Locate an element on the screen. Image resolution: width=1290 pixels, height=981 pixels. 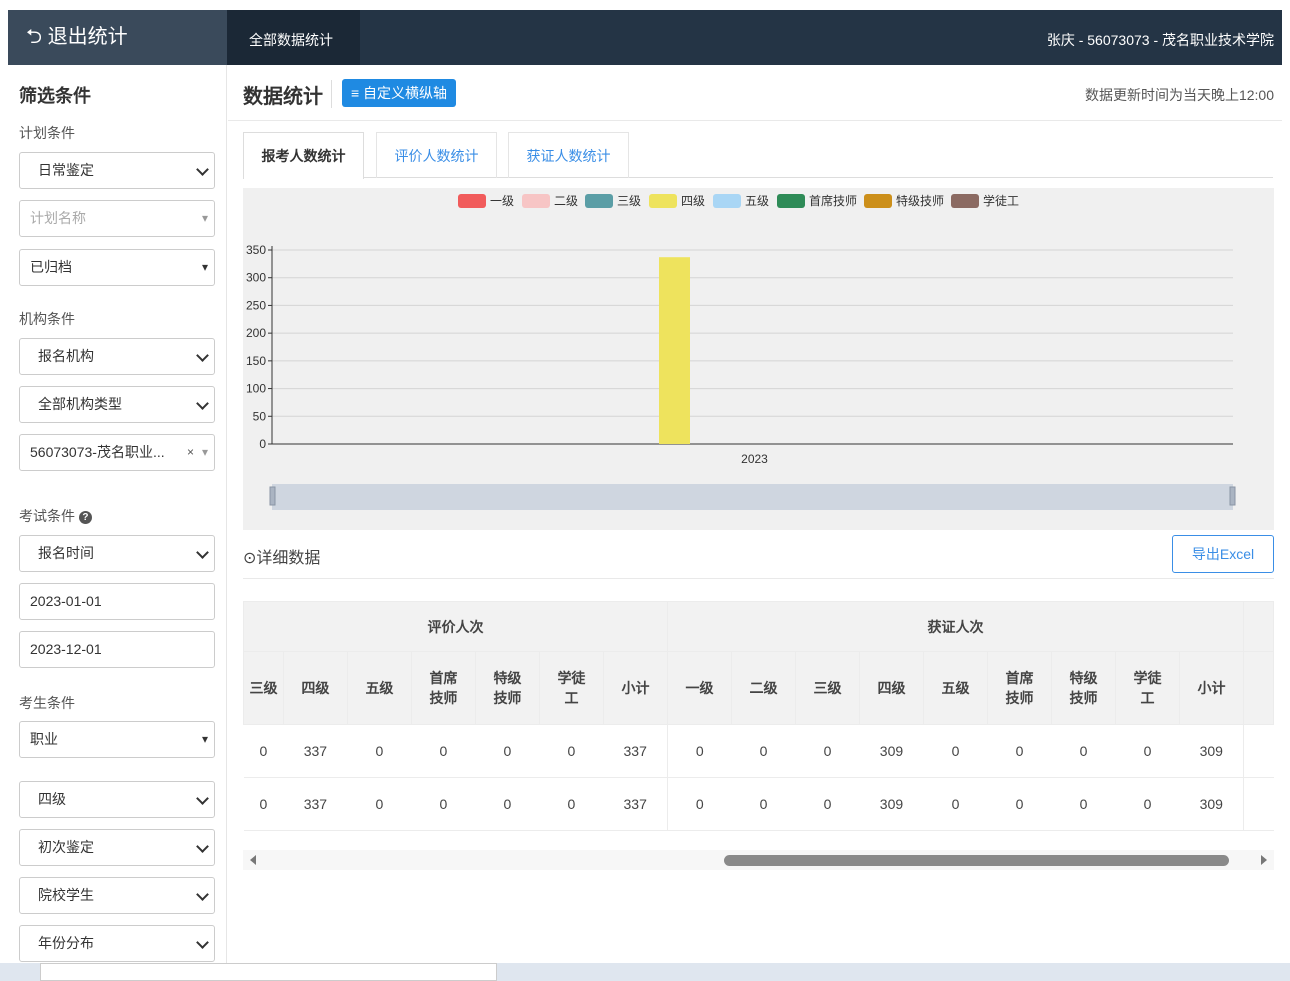
cert-group-header: 获证人次 is located at coordinates (955, 626).